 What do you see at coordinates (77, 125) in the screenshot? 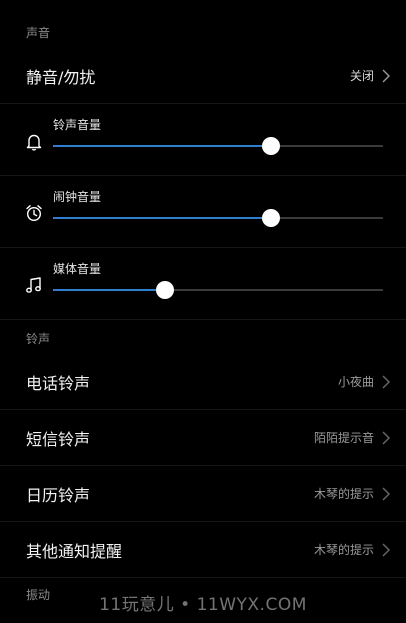
I see `ringer-volume-label: 铃声音量` at bounding box center [77, 125].